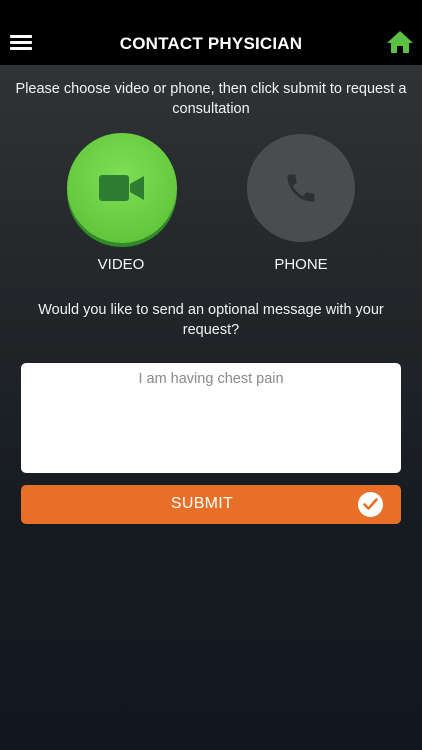 The image size is (422, 750). Describe the element at coordinates (121, 264) in the screenshot. I see `video-option-label: VIDEO` at that location.